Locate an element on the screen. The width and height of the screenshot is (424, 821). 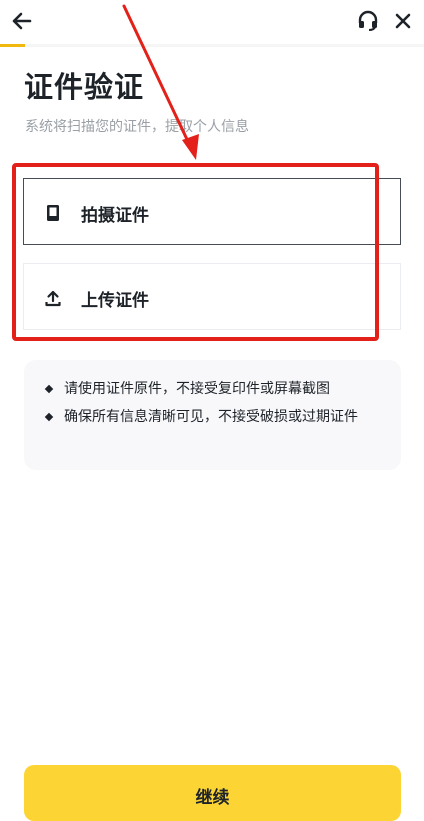
continue-label: 继续 is located at coordinates (212, 798).